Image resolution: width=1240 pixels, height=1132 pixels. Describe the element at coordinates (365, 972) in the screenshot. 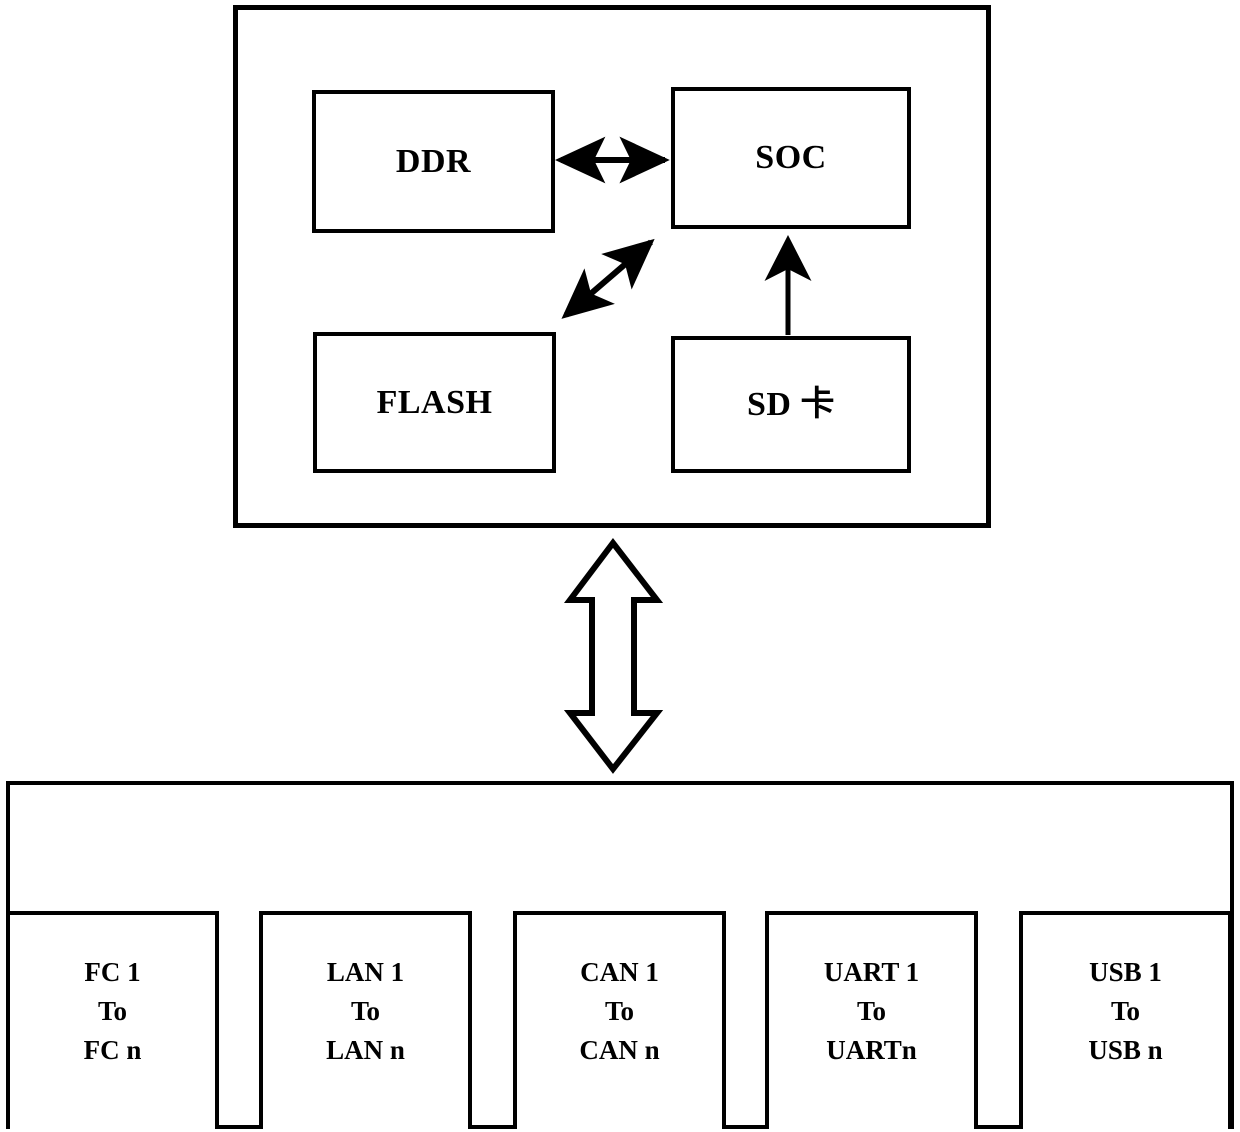

I see `port-lan-line1: LAN 1` at that location.